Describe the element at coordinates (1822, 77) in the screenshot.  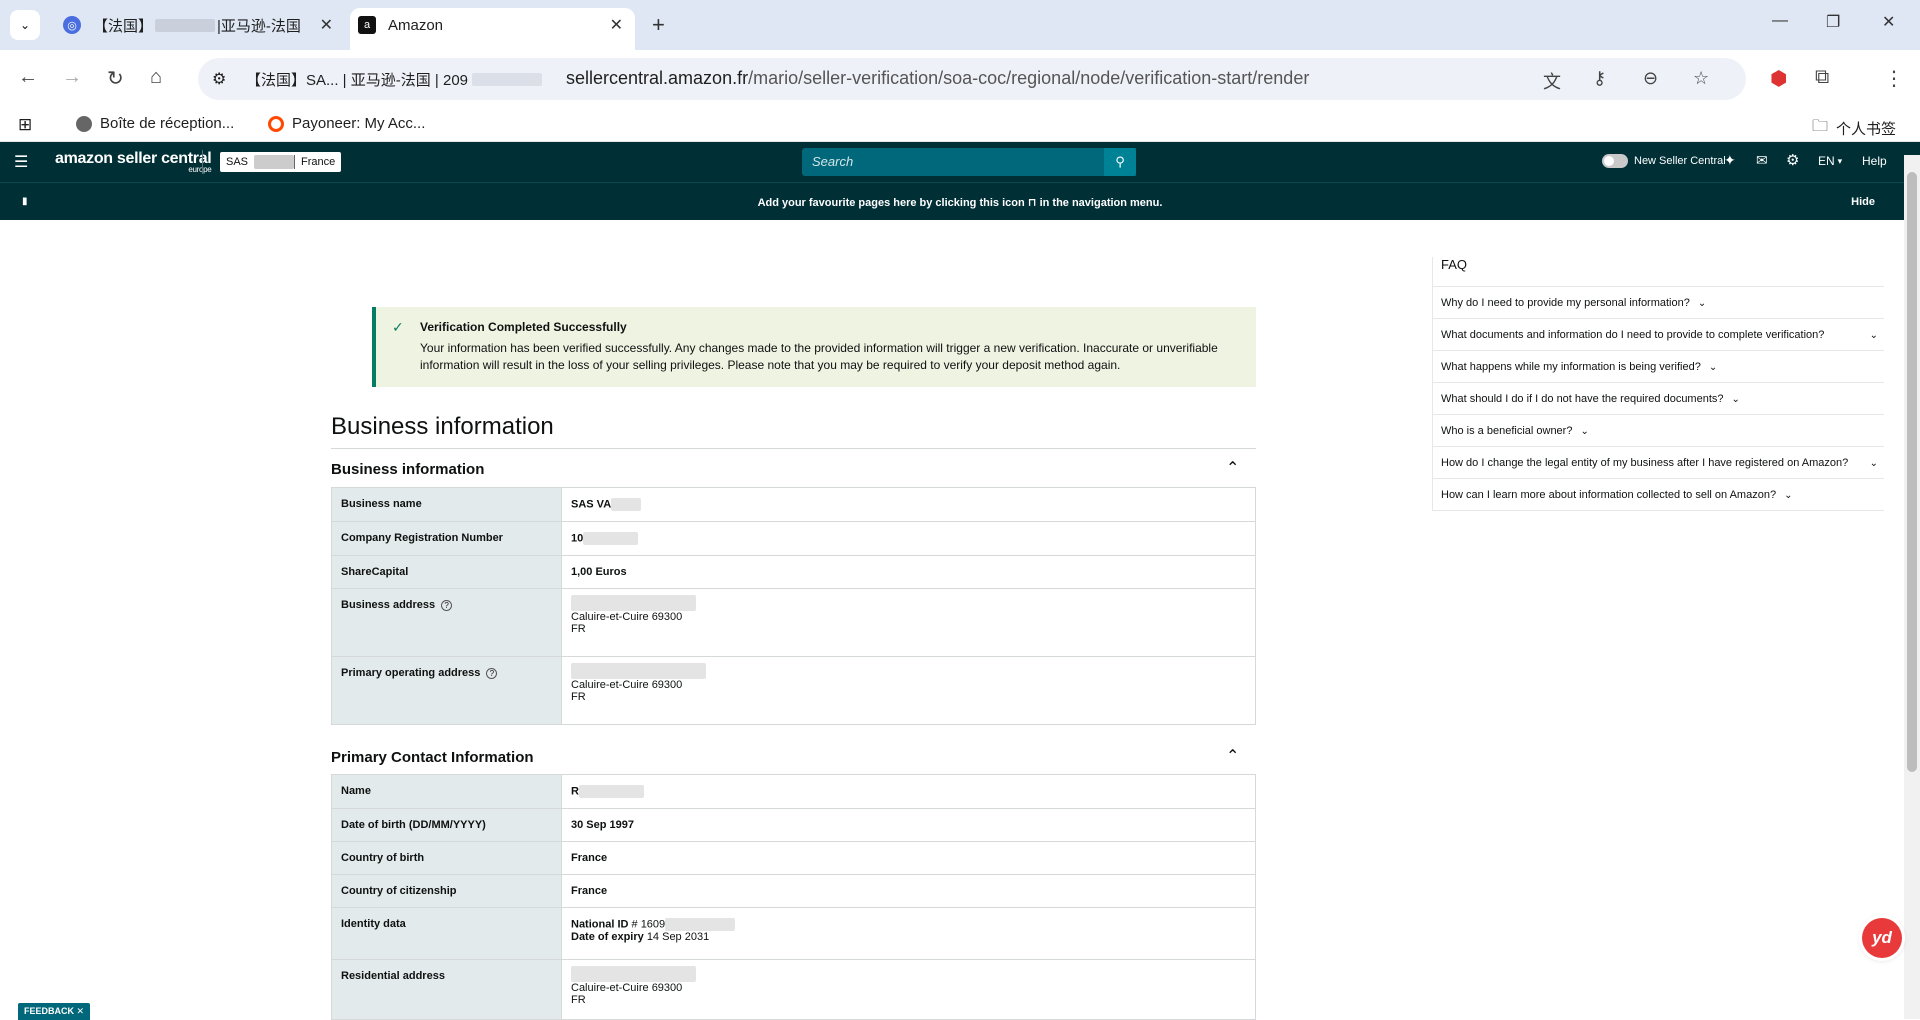
I see `extensions-icon: ⧉` at that location.